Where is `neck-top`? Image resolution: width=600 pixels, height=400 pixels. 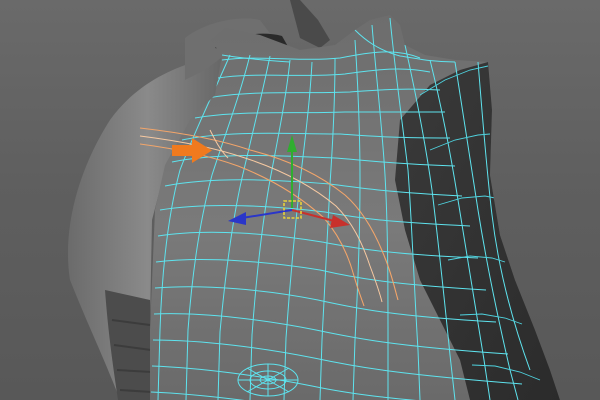 neck-top is located at coordinates (310, 24).